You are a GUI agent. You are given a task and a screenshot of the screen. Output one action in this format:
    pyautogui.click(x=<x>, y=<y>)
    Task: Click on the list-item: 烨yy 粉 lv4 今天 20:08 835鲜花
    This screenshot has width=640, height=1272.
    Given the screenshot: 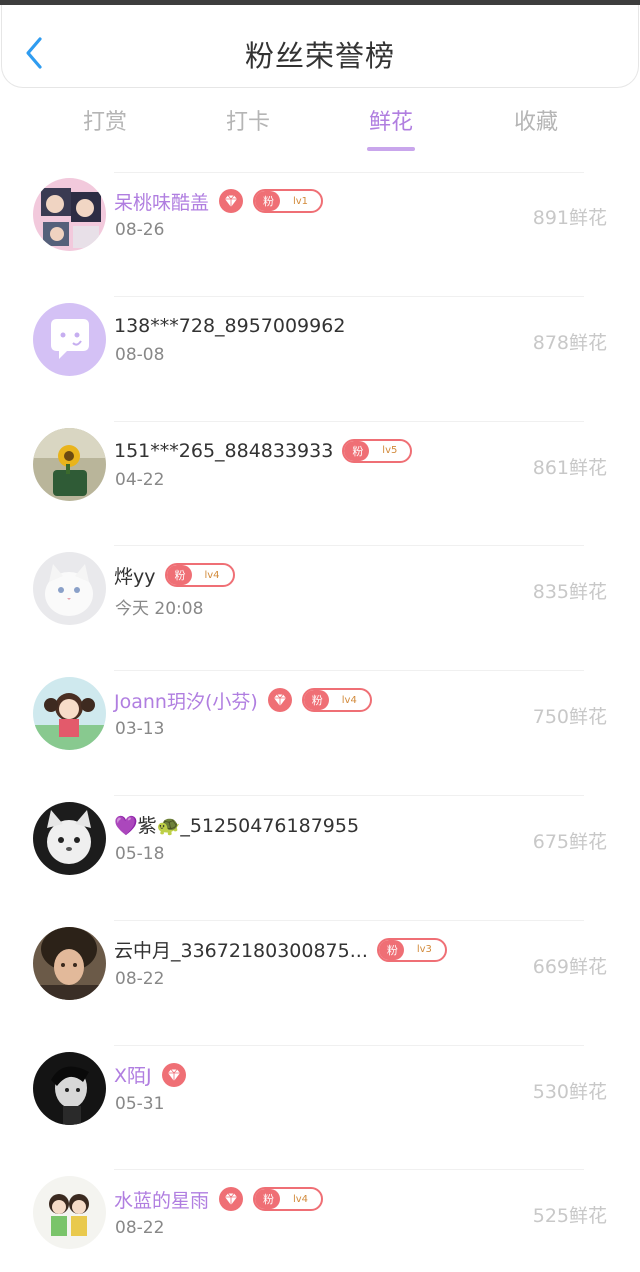 What is the action you would take?
    pyautogui.click(x=320, y=608)
    